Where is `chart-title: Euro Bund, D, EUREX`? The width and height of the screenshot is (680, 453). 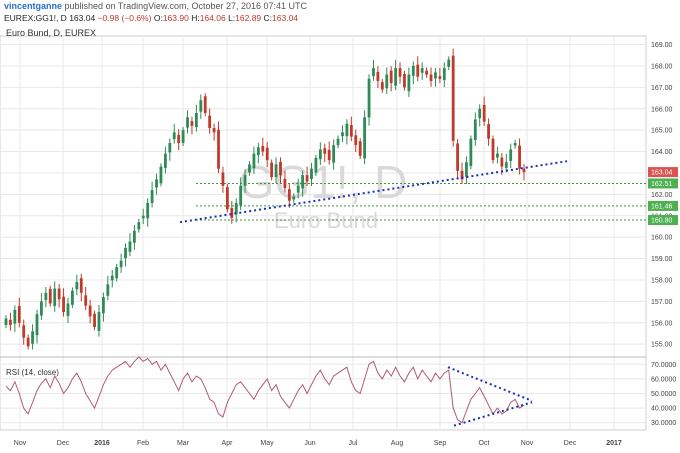
chart-title: Euro Bund, D, EUREX is located at coordinates (51, 33).